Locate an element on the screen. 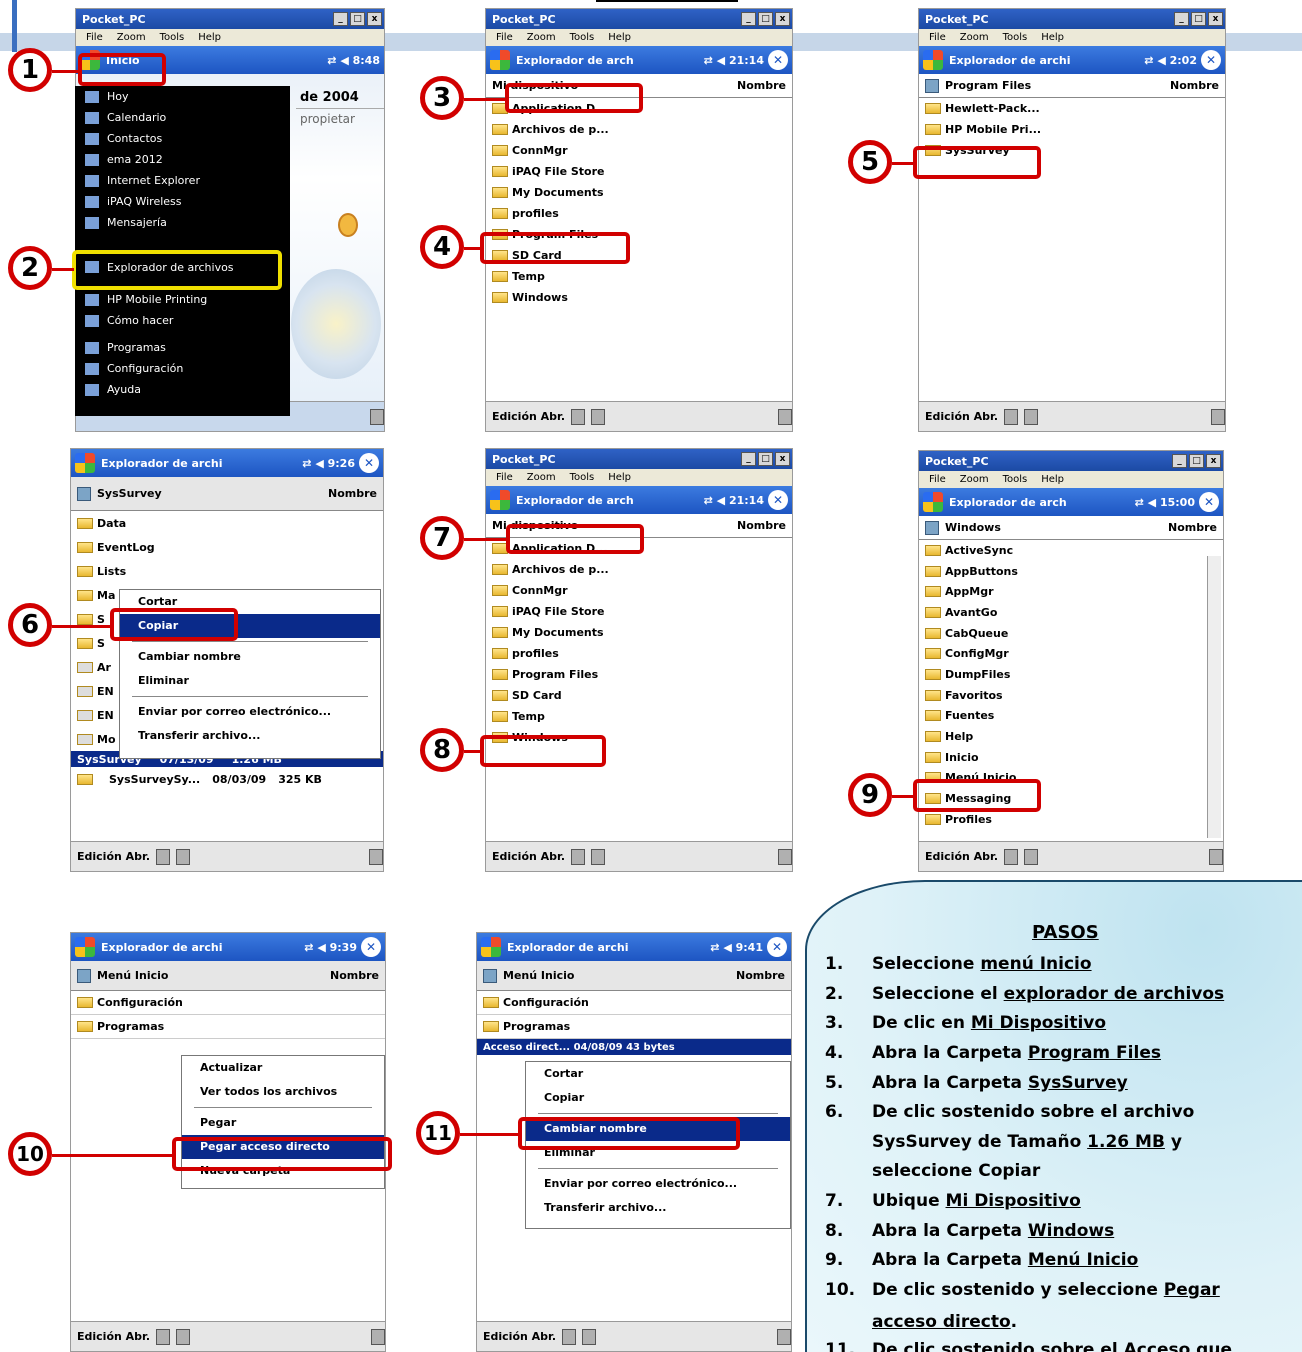 Image resolution: width=1302 pixels, height=1352 pixels. list-item: ConfigMgr is located at coordinates (1071, 653).